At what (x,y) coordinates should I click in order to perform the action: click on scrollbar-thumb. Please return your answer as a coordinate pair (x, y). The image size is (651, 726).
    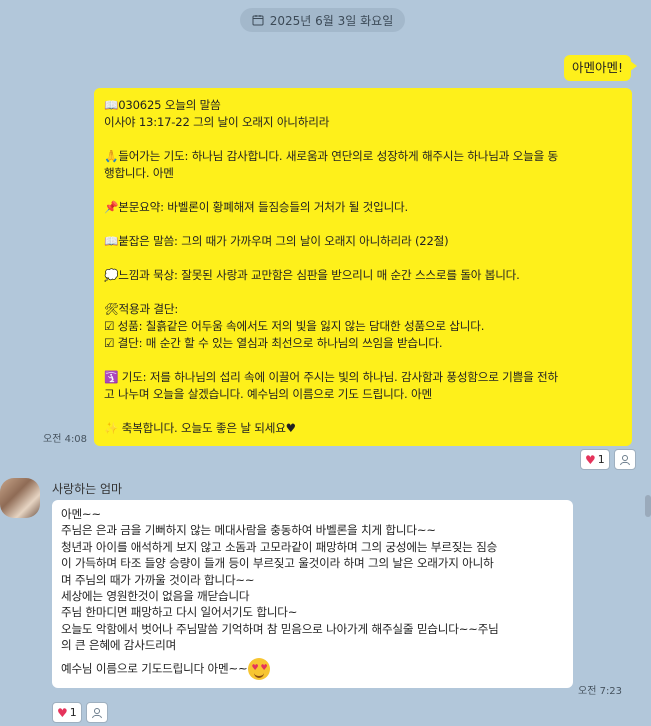
    Looking at the image, I should click on (648, 506).